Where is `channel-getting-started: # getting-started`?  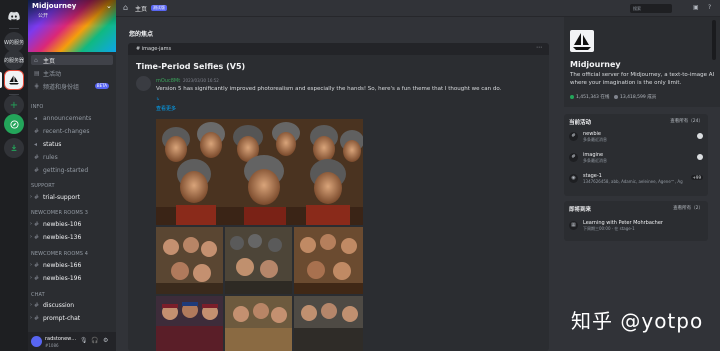 channel-getting-started: # getting-started is located at coordinates (72, 170).